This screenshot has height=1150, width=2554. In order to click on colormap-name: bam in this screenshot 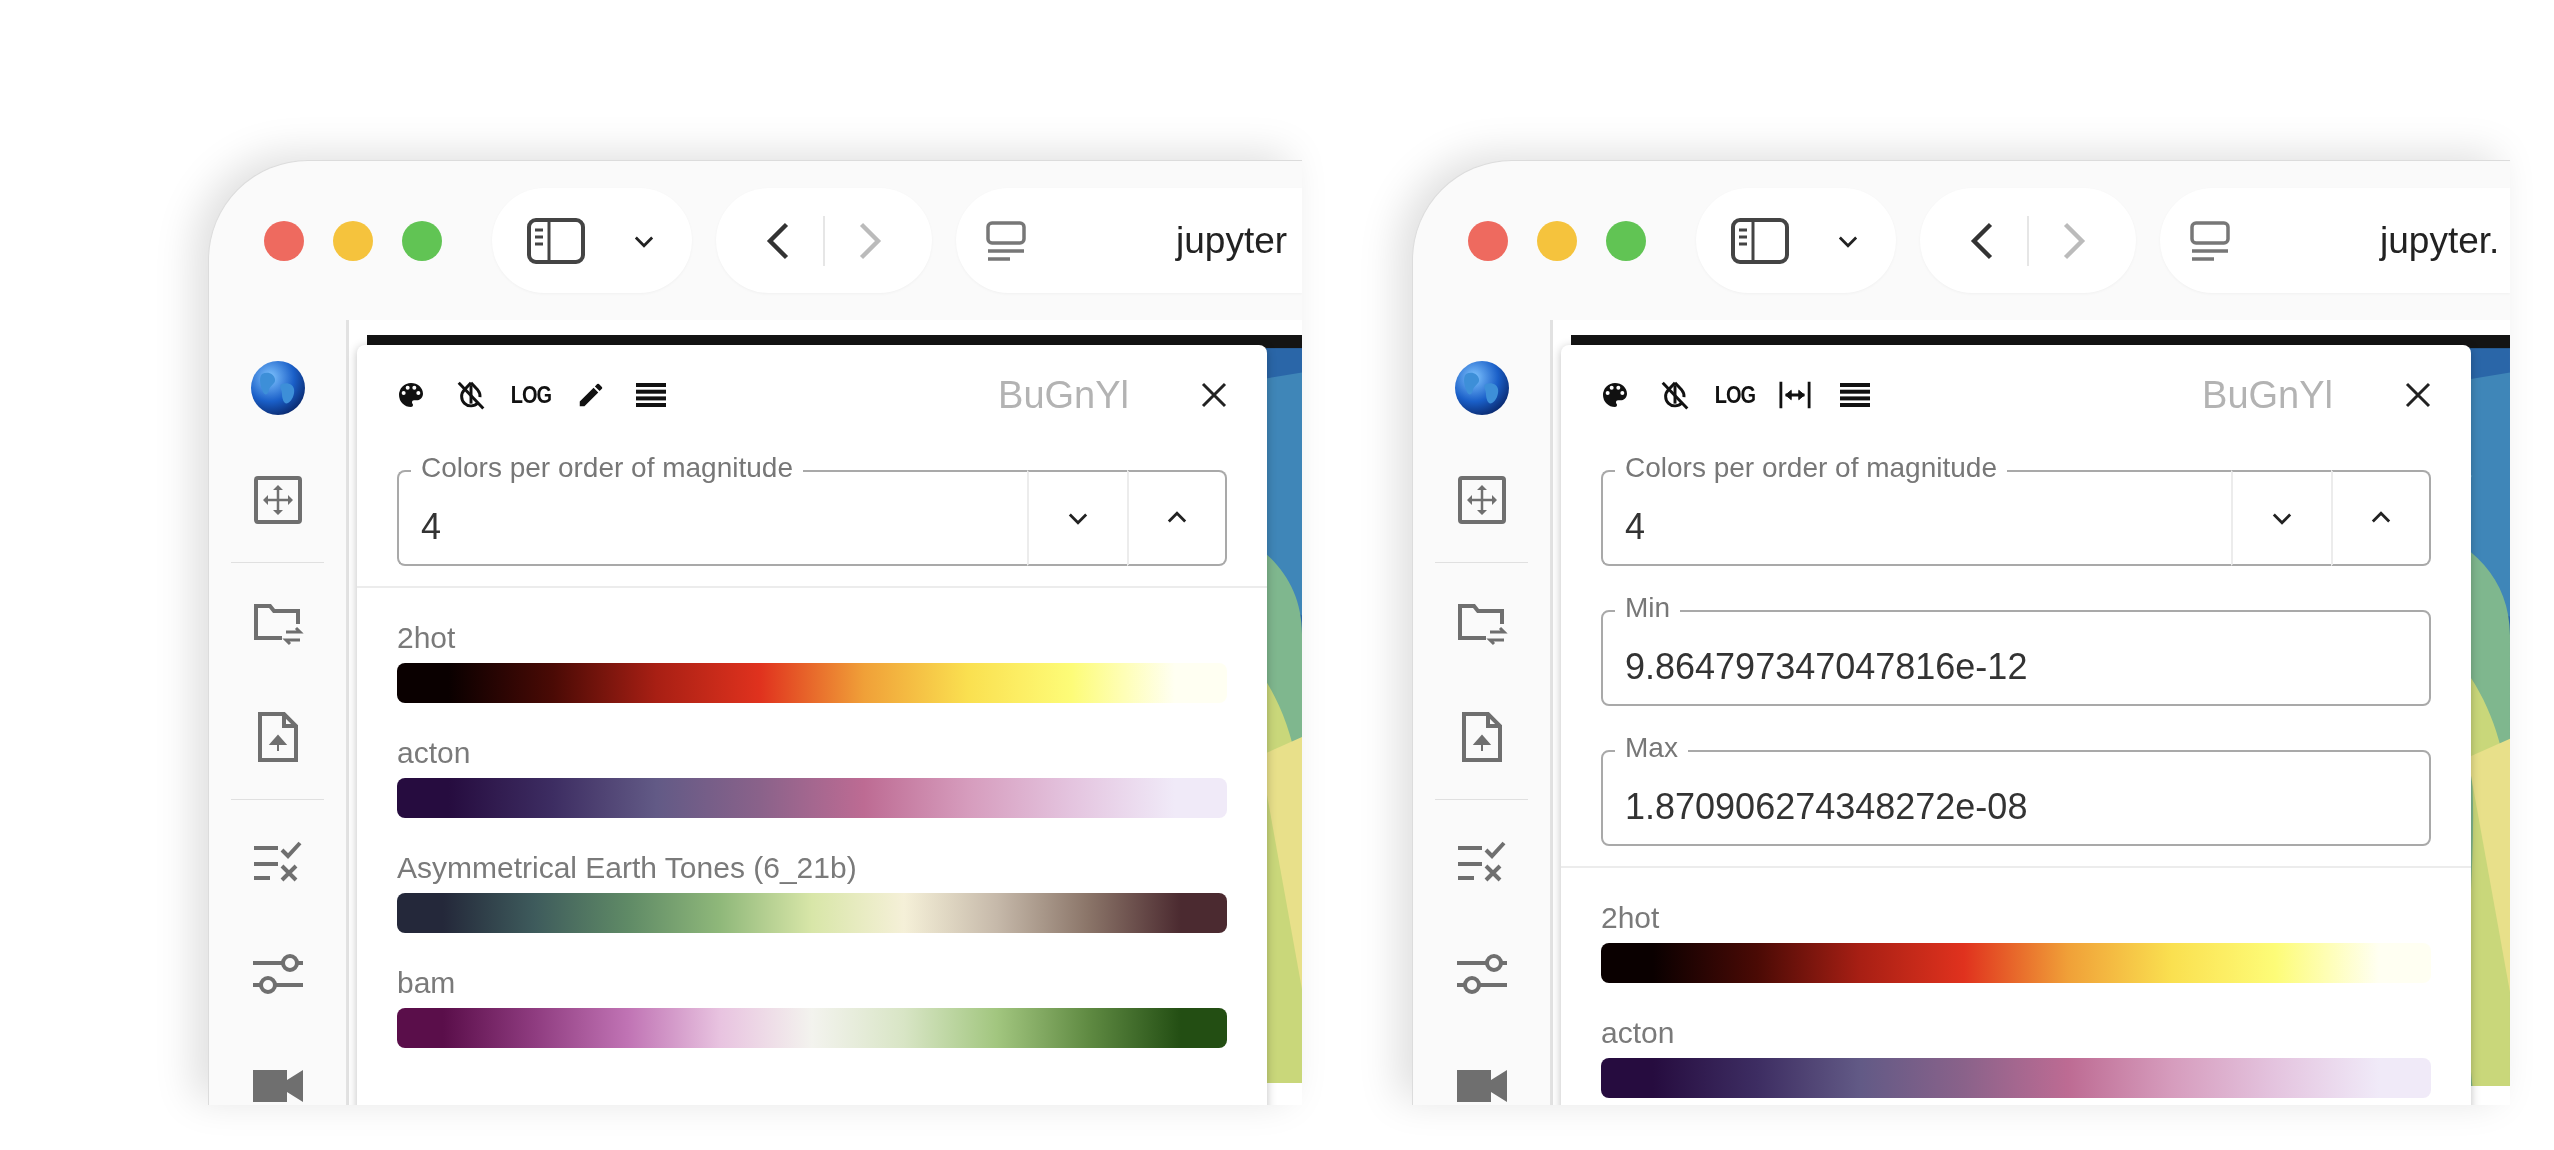, I will do `click(426, 983)`.